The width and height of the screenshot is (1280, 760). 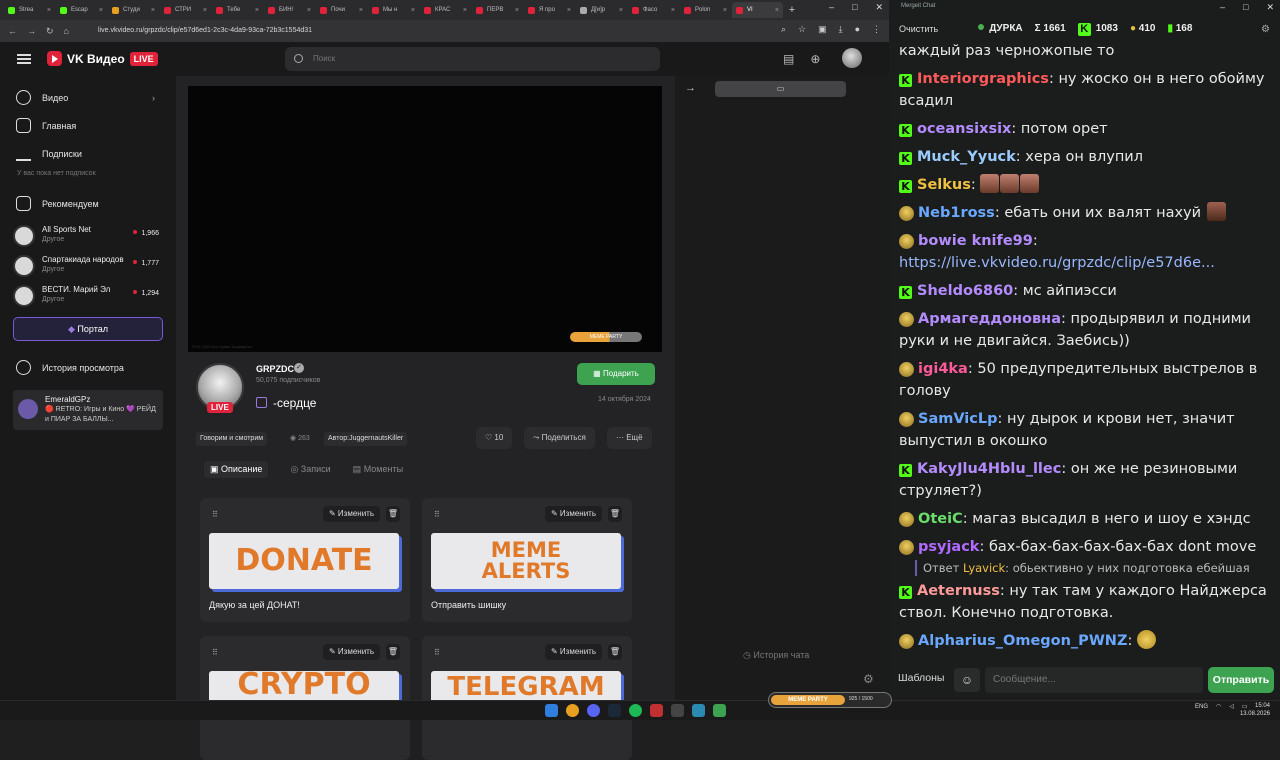 What do you see at coordinates (948, 547) in the screenshot?
I see `chat-username: psyjack` at bounding box center [948, 547].